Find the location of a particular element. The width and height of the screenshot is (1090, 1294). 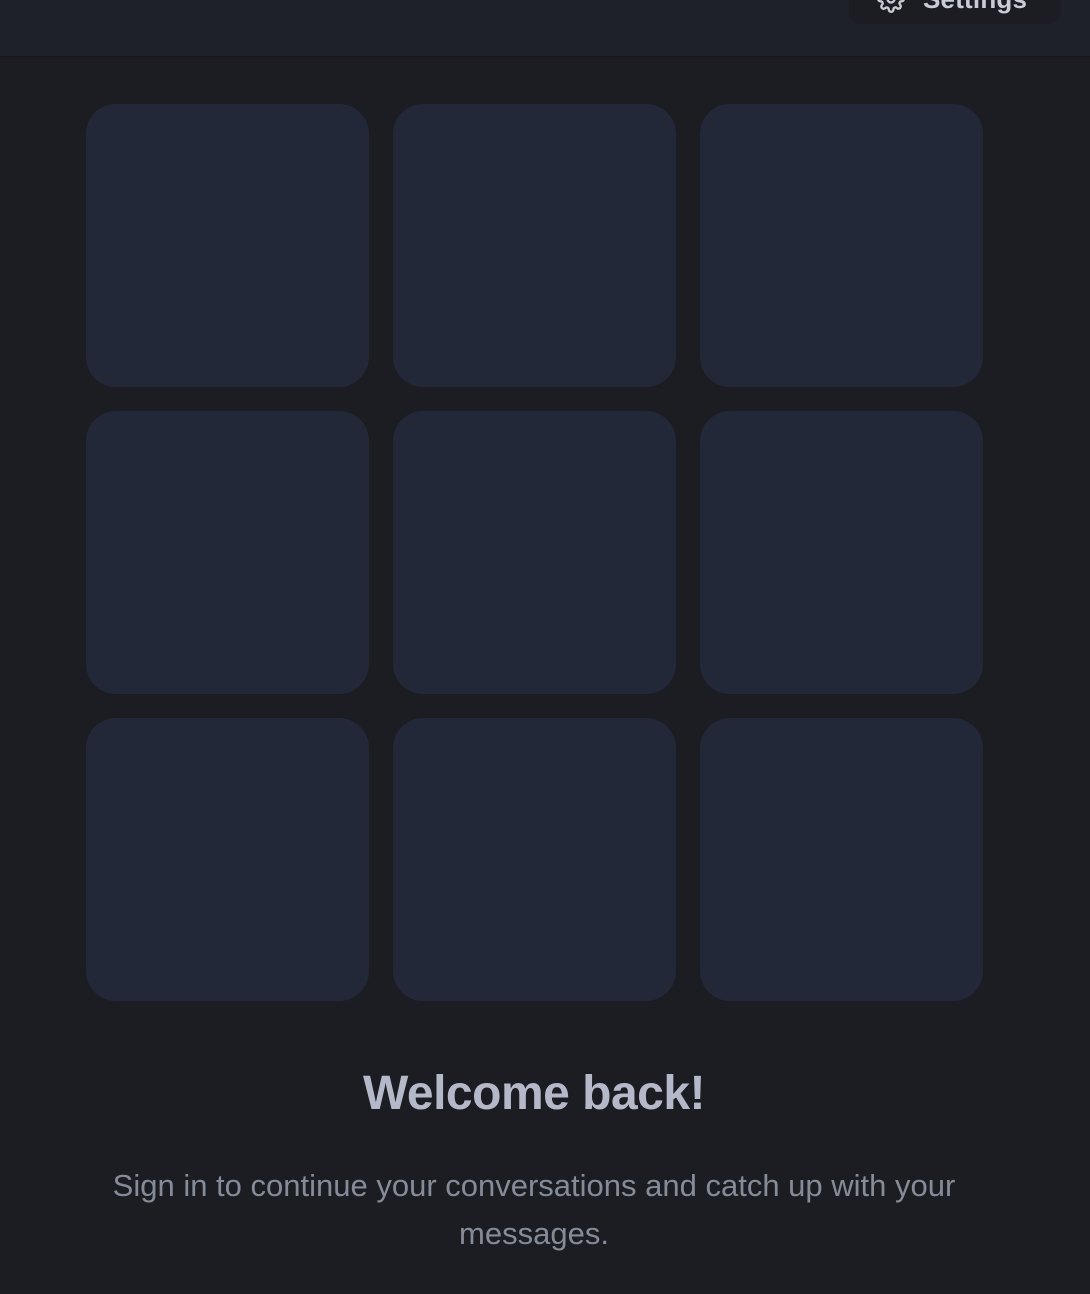

top-bar: Settings is located at coordinates (545, 28).